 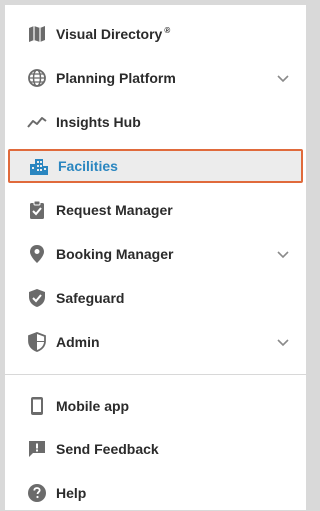 What do you see at coordinates (155, 166) in the screenshot?
I see `nav-item-facilities: Facilities` at bounding box center [155, 166].